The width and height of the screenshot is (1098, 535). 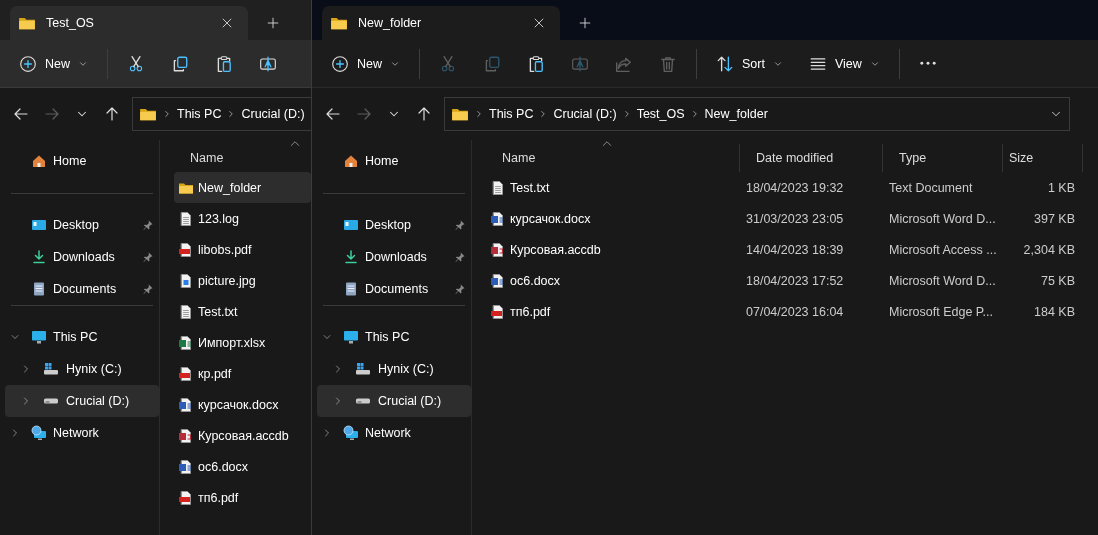 I want to click on file-row: libobs.pdf, so click(x=242, y=249).